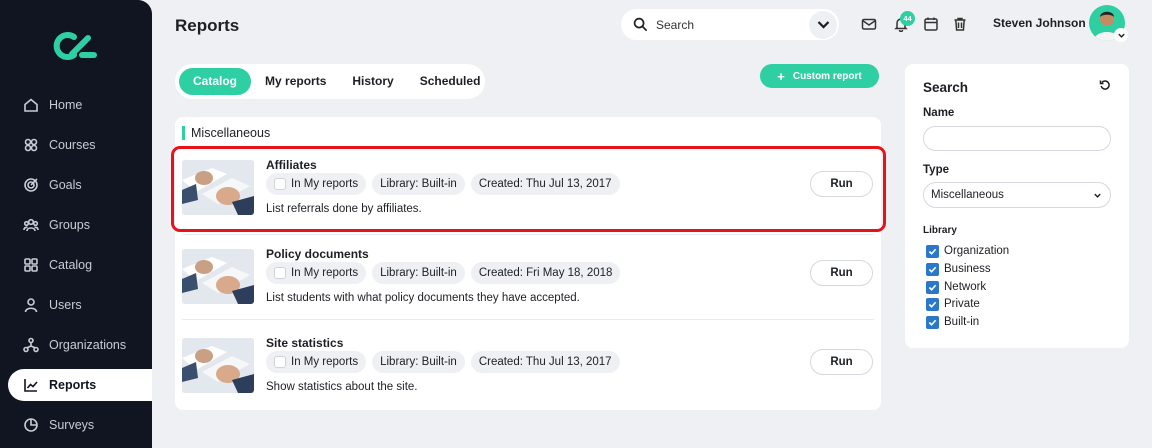 The width and height of the screenshot is (1152, 448). Describe the element at coordinates (73, 385) in the screenshot. I see `sidebar-item-label: Reports` at that location.